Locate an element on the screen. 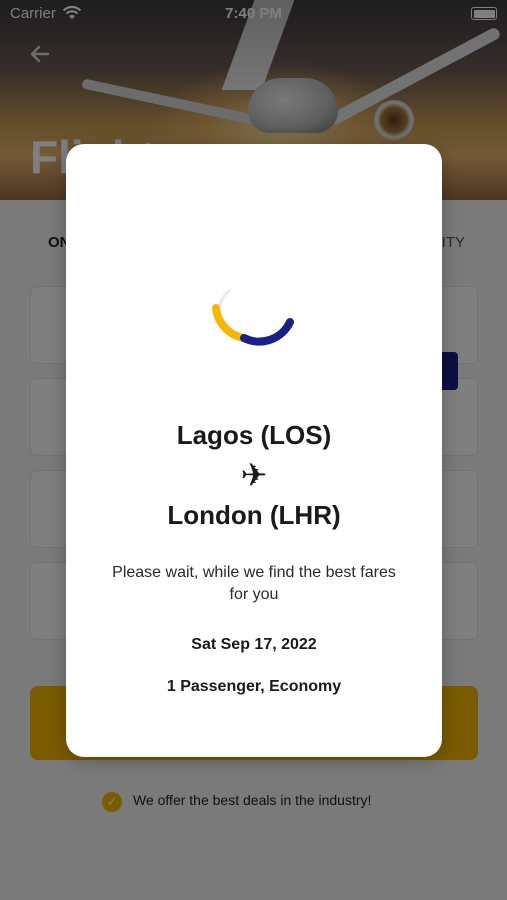 This screenshot has height=900, width=507. departure-date: Sat Sep 17, 2022 is located at coordinates (254, 644).